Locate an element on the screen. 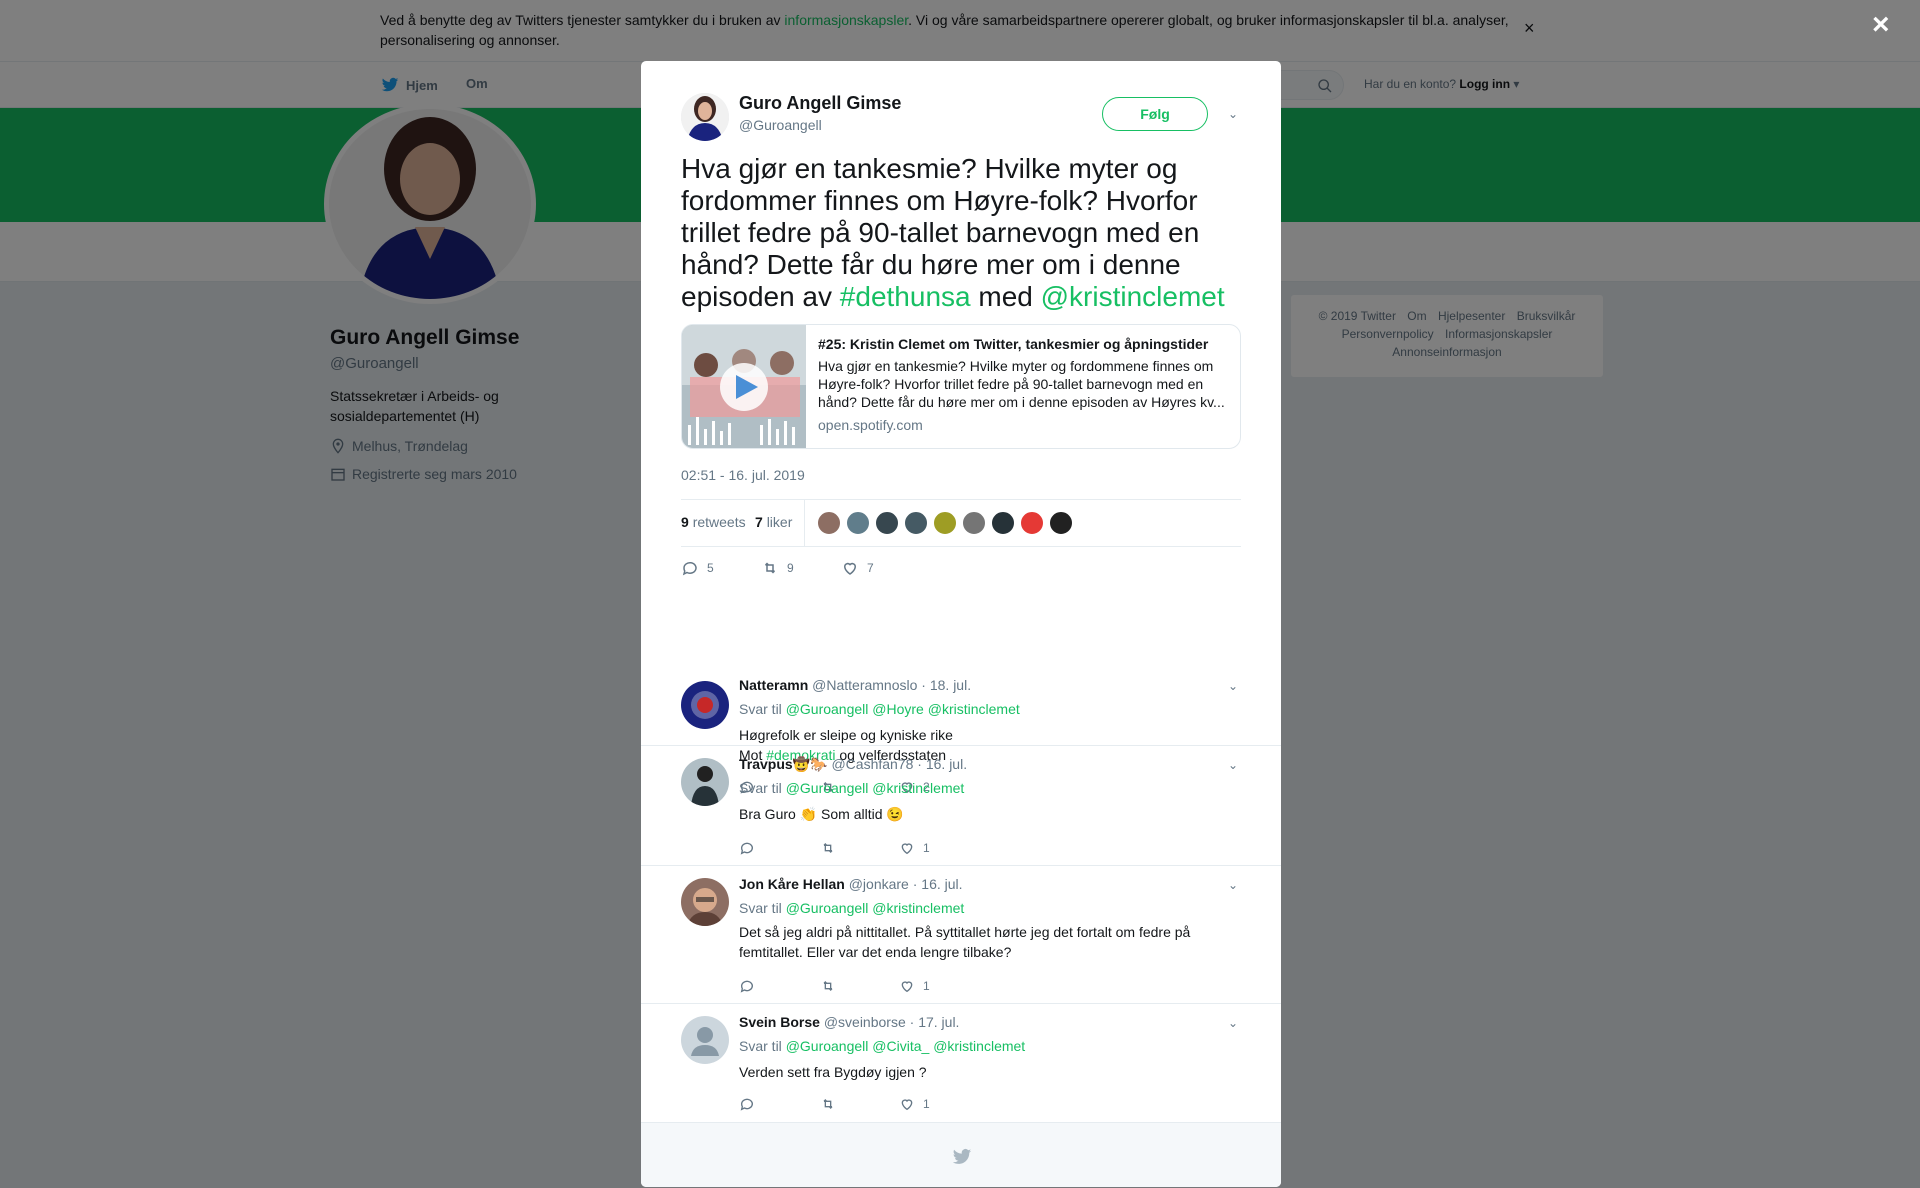 The image size is (1920, 1188). reply-header: Travpus🤠🐎 @Cashfan78 · 16. jul. is located at coordinates (853, 764).